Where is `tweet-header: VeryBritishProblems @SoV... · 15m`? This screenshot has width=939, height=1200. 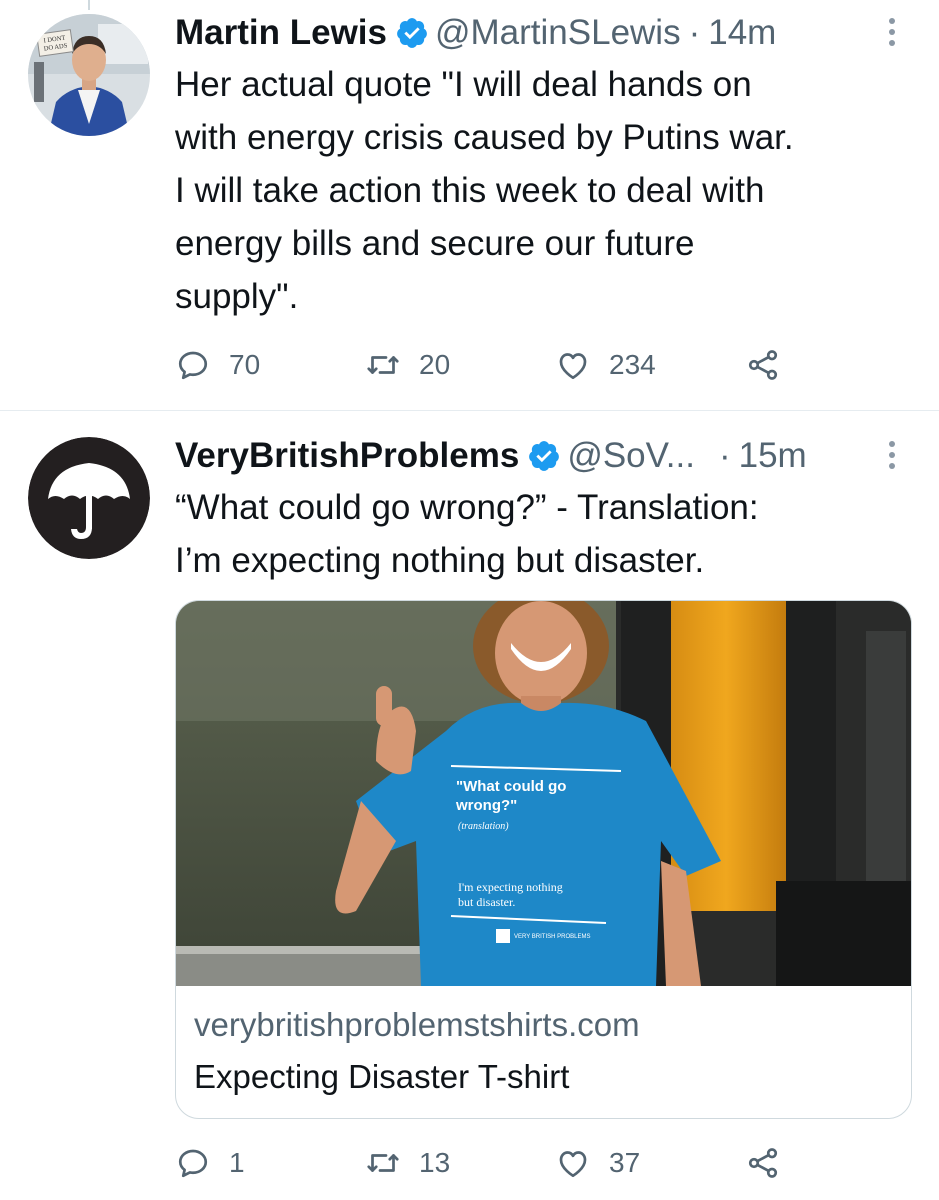
tweet-header: VeryBritishProblems @SoV... · 15m is located at coordinates (537, 456).